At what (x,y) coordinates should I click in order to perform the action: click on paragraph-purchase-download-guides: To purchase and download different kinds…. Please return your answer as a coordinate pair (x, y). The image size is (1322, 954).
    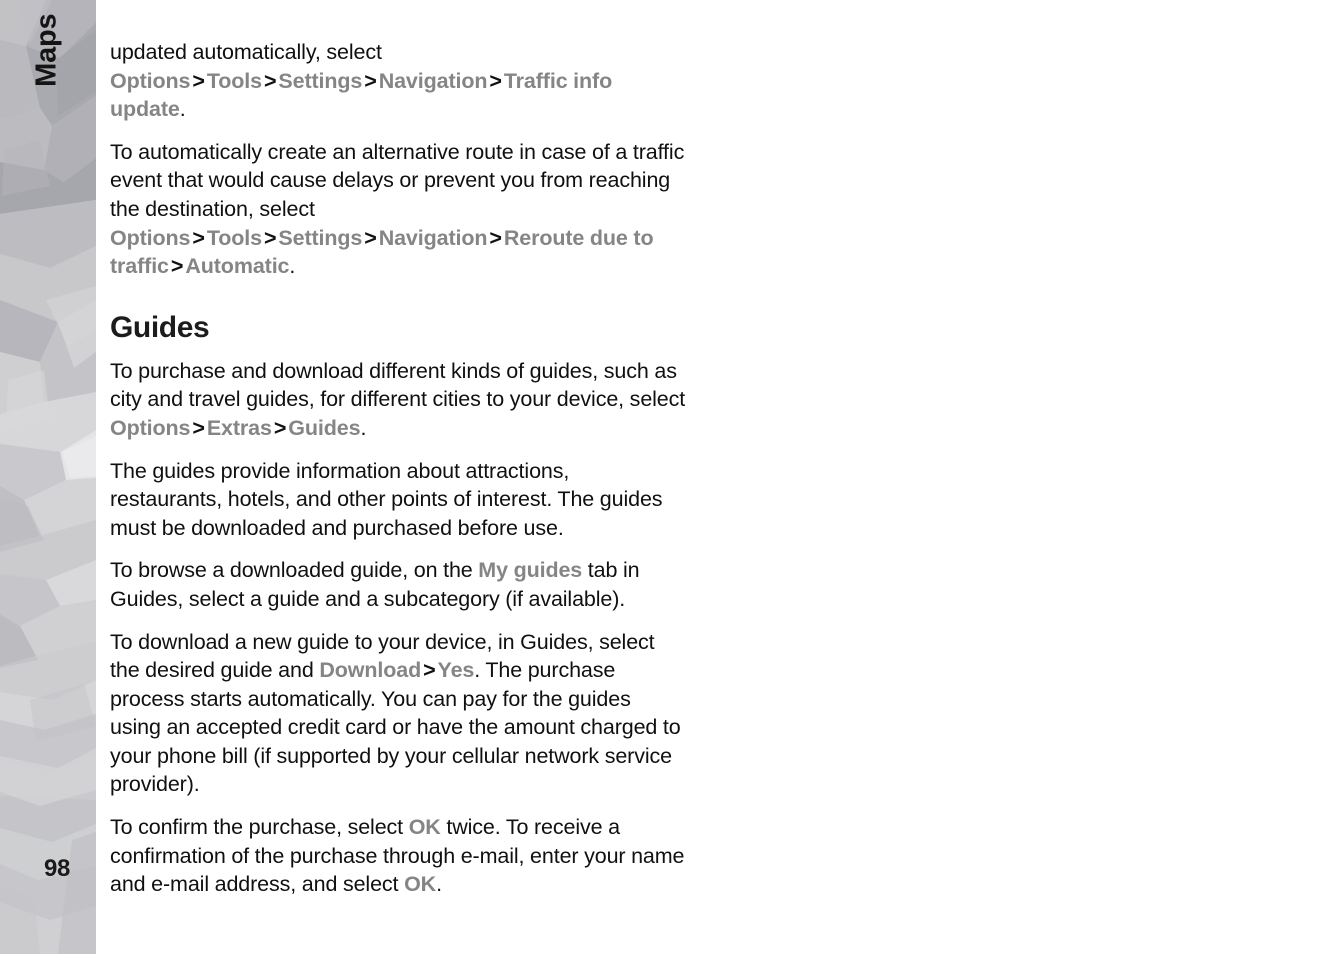
    Looking at the image, I should click on (398, 400).